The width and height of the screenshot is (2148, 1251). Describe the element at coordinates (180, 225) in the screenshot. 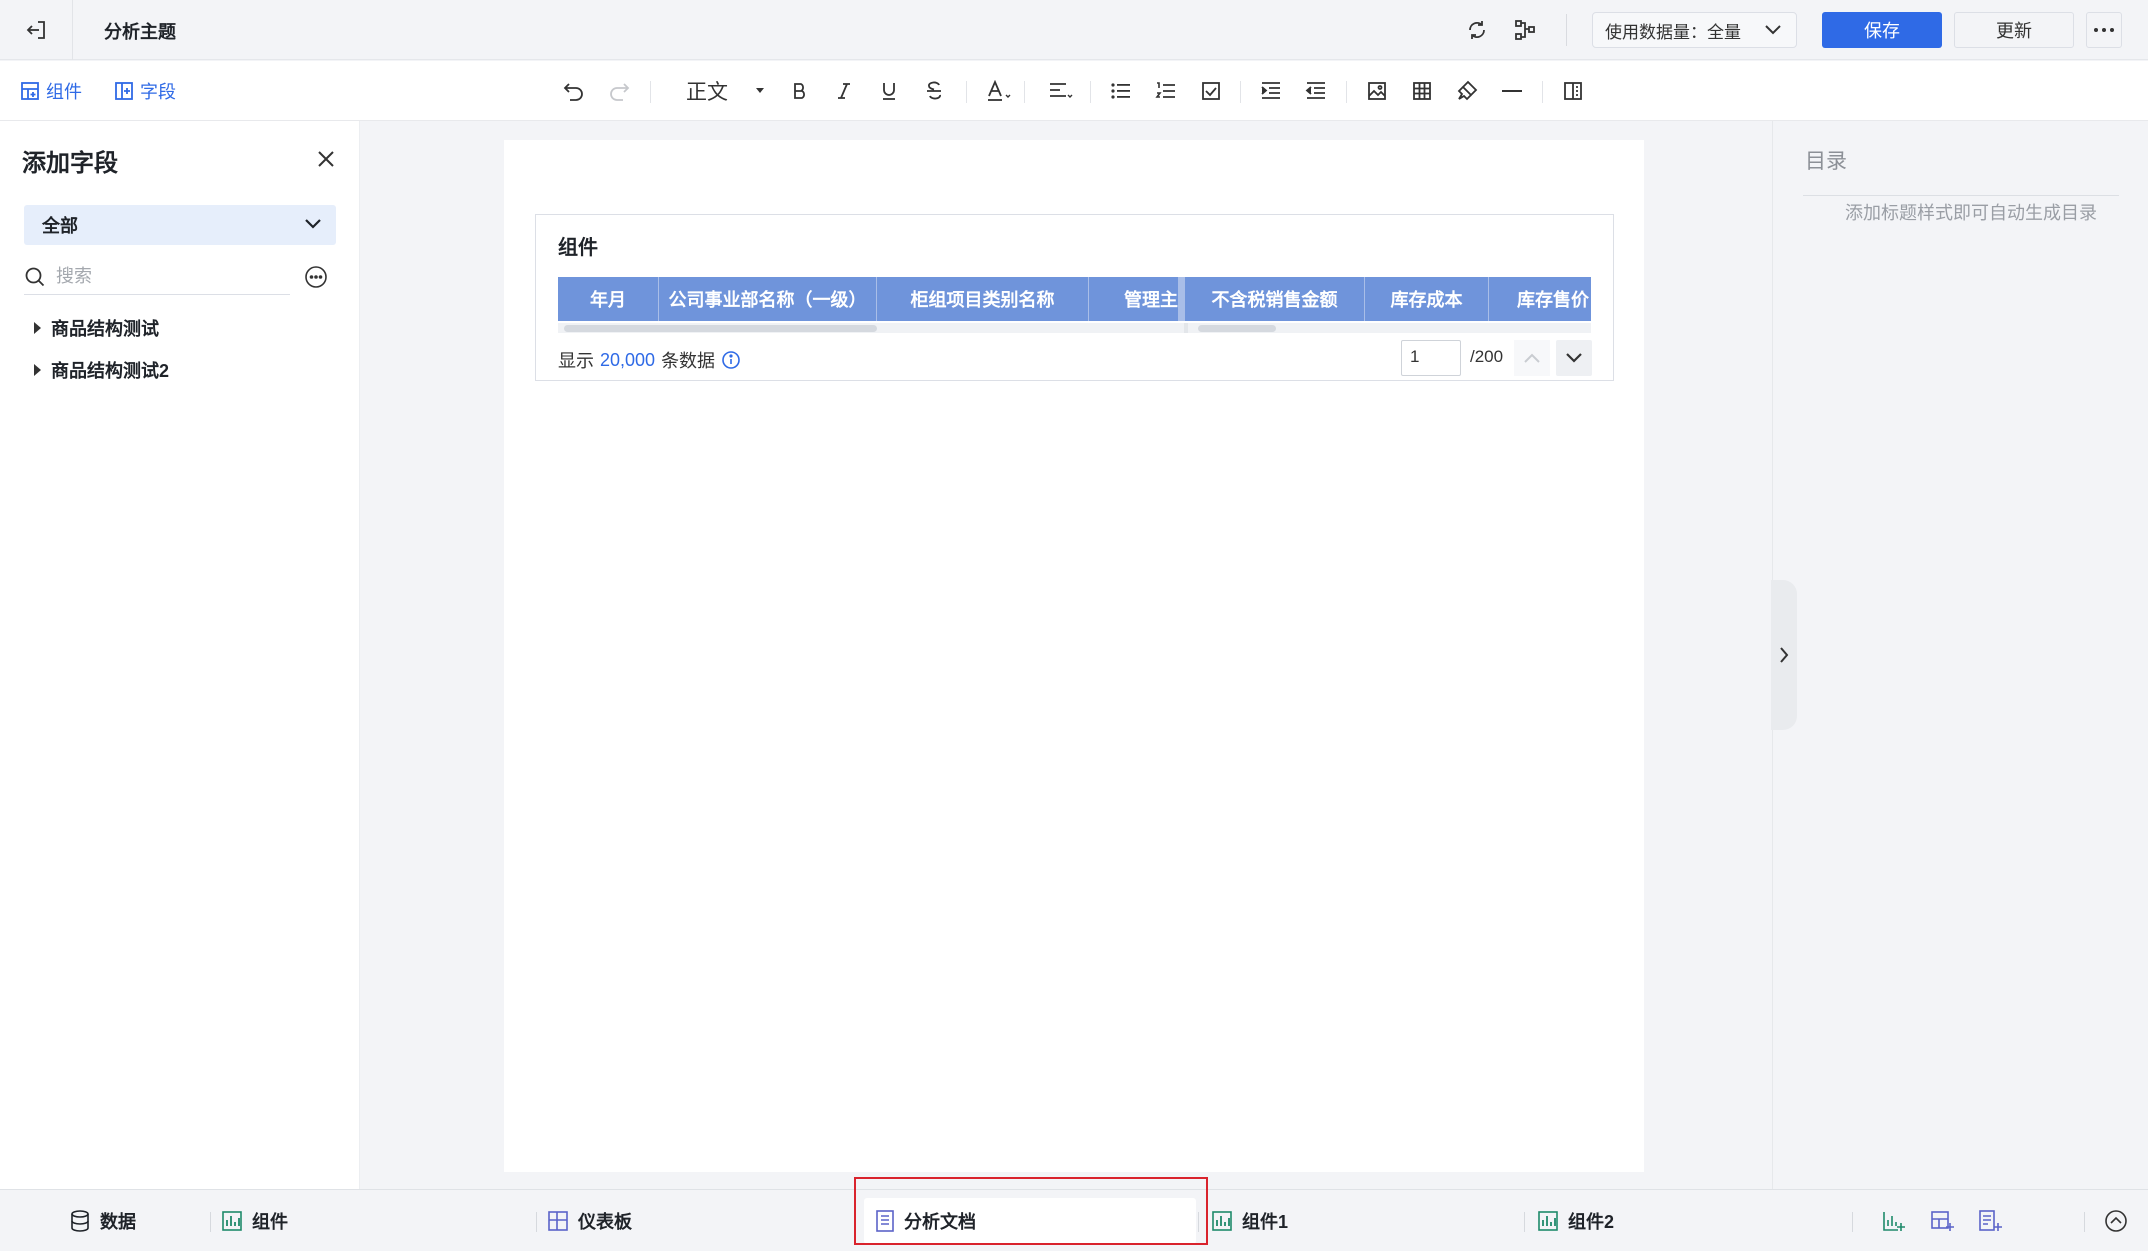

I see `dataset-filter-select: 全部` at that location.